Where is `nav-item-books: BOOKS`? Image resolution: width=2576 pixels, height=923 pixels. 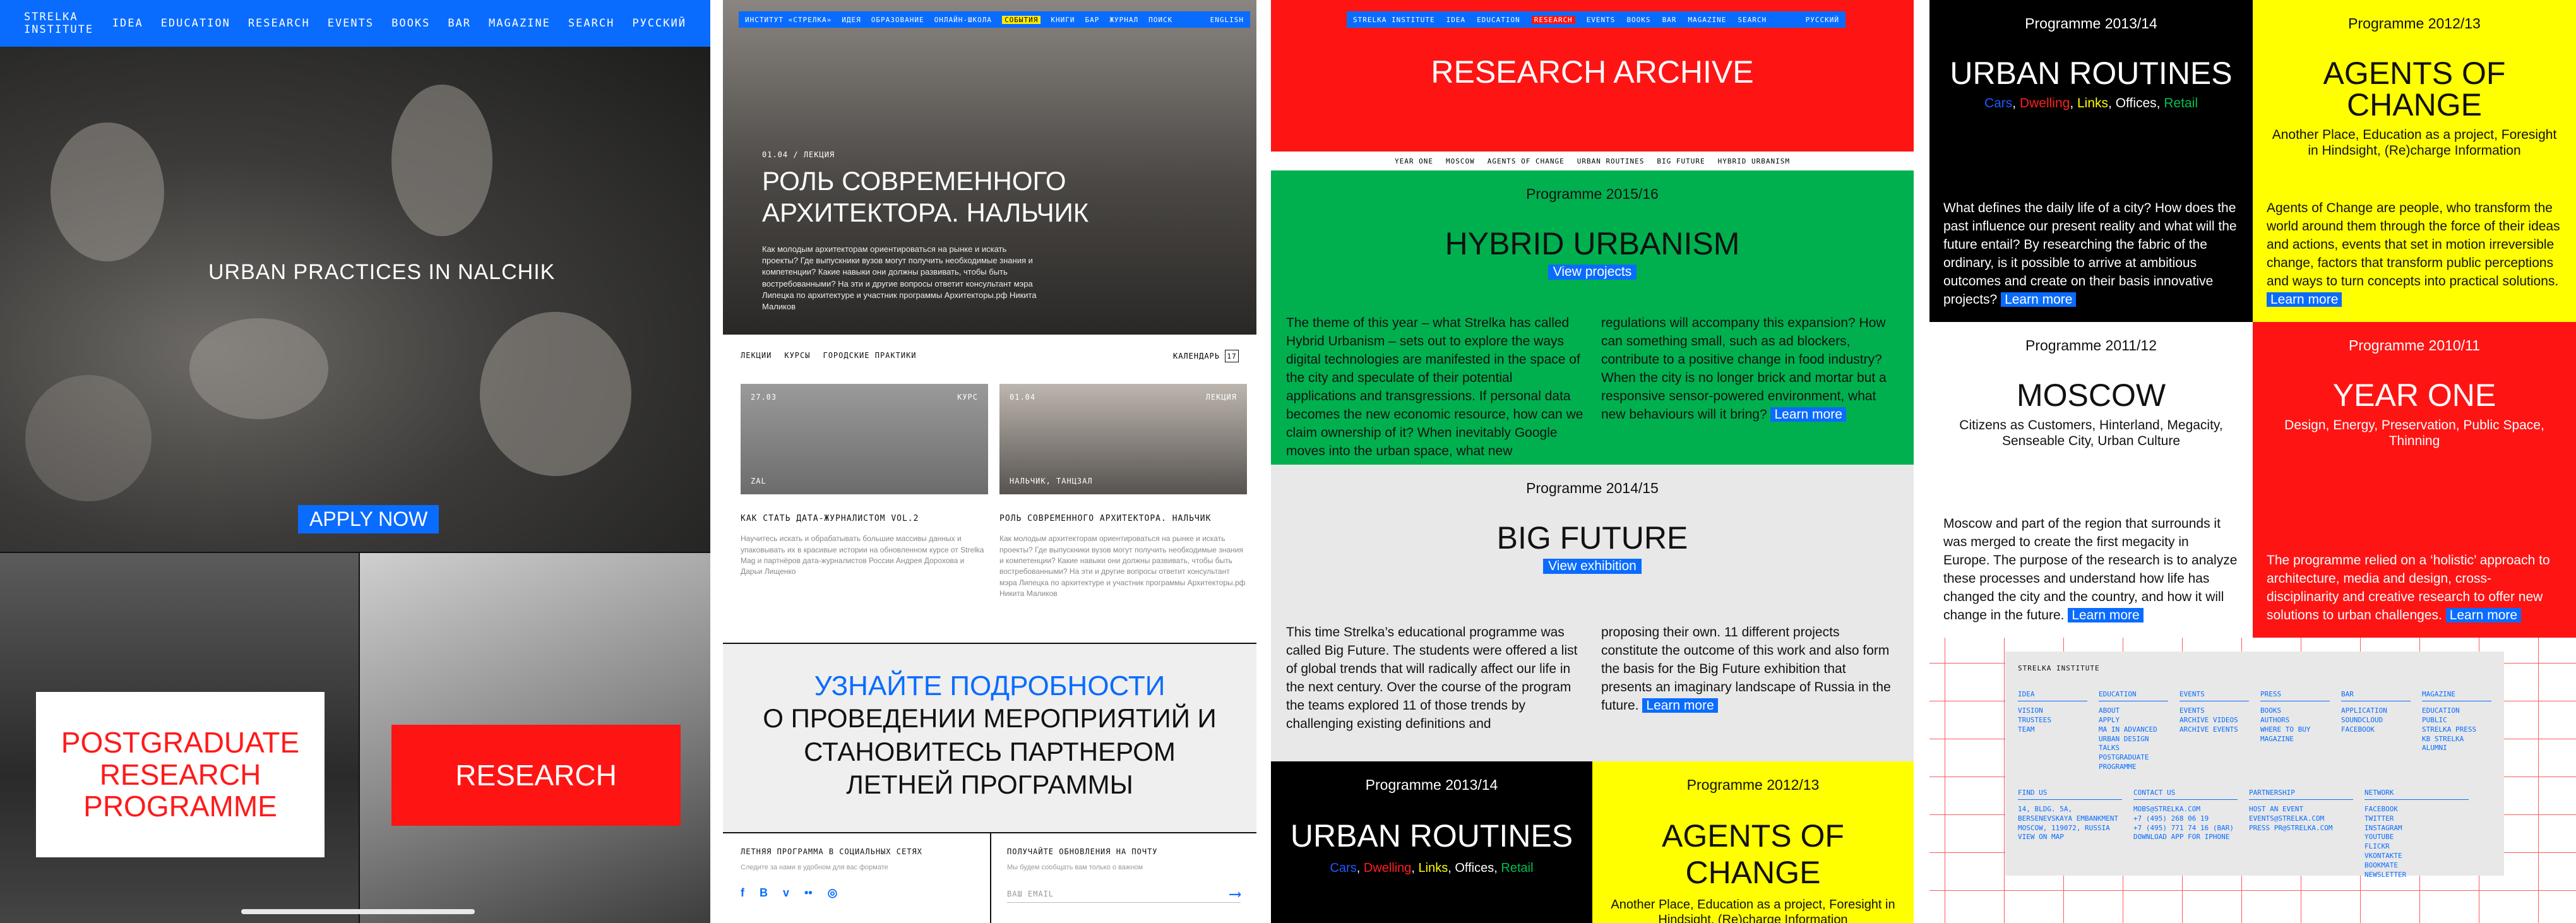 nav-item-books: BOOKS is located at coordinates (410, 23).